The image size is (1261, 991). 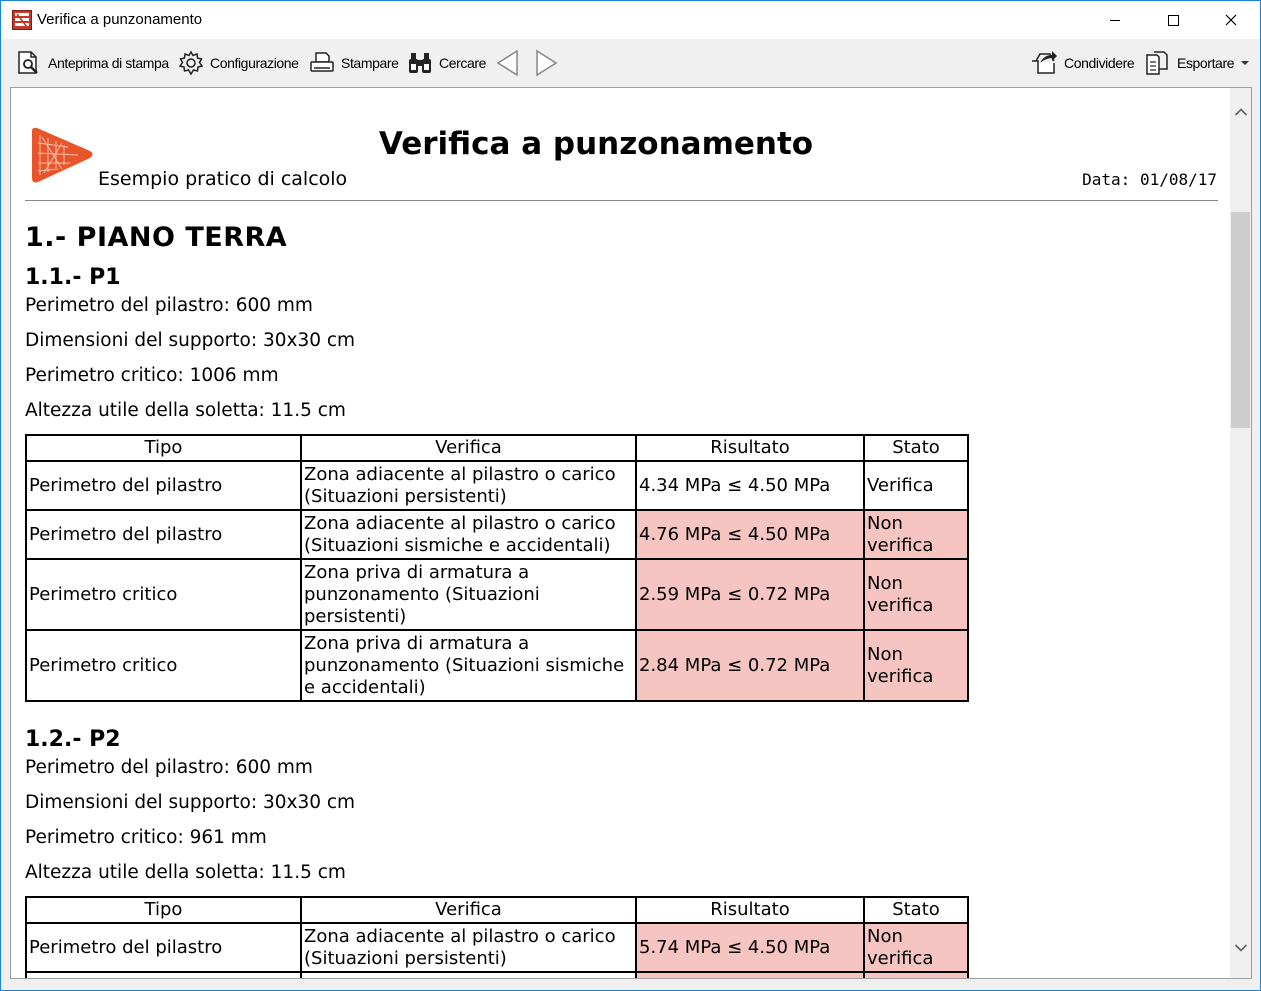 What do you see at coordinates (1044, 62) in the screenshot?
I see `share-icon` at bounding box center [1044, 62].